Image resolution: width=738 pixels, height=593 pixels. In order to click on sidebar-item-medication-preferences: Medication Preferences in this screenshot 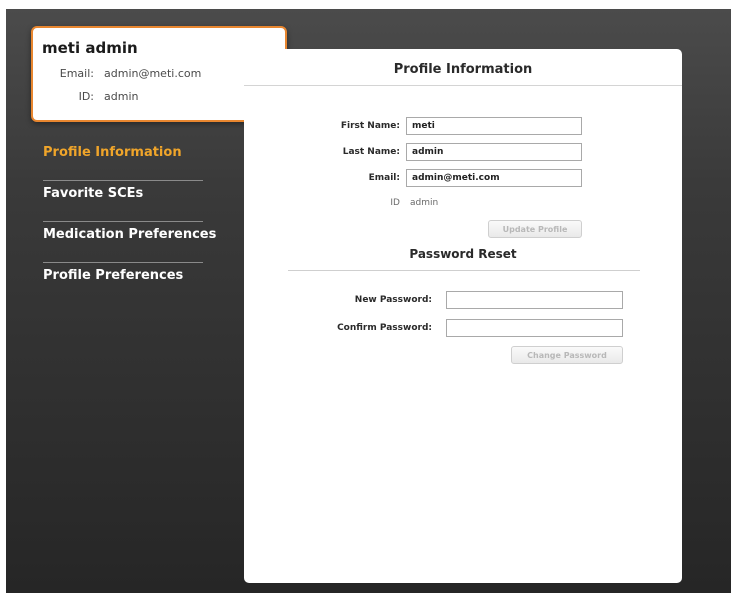, I will do `click(129, 242)`.